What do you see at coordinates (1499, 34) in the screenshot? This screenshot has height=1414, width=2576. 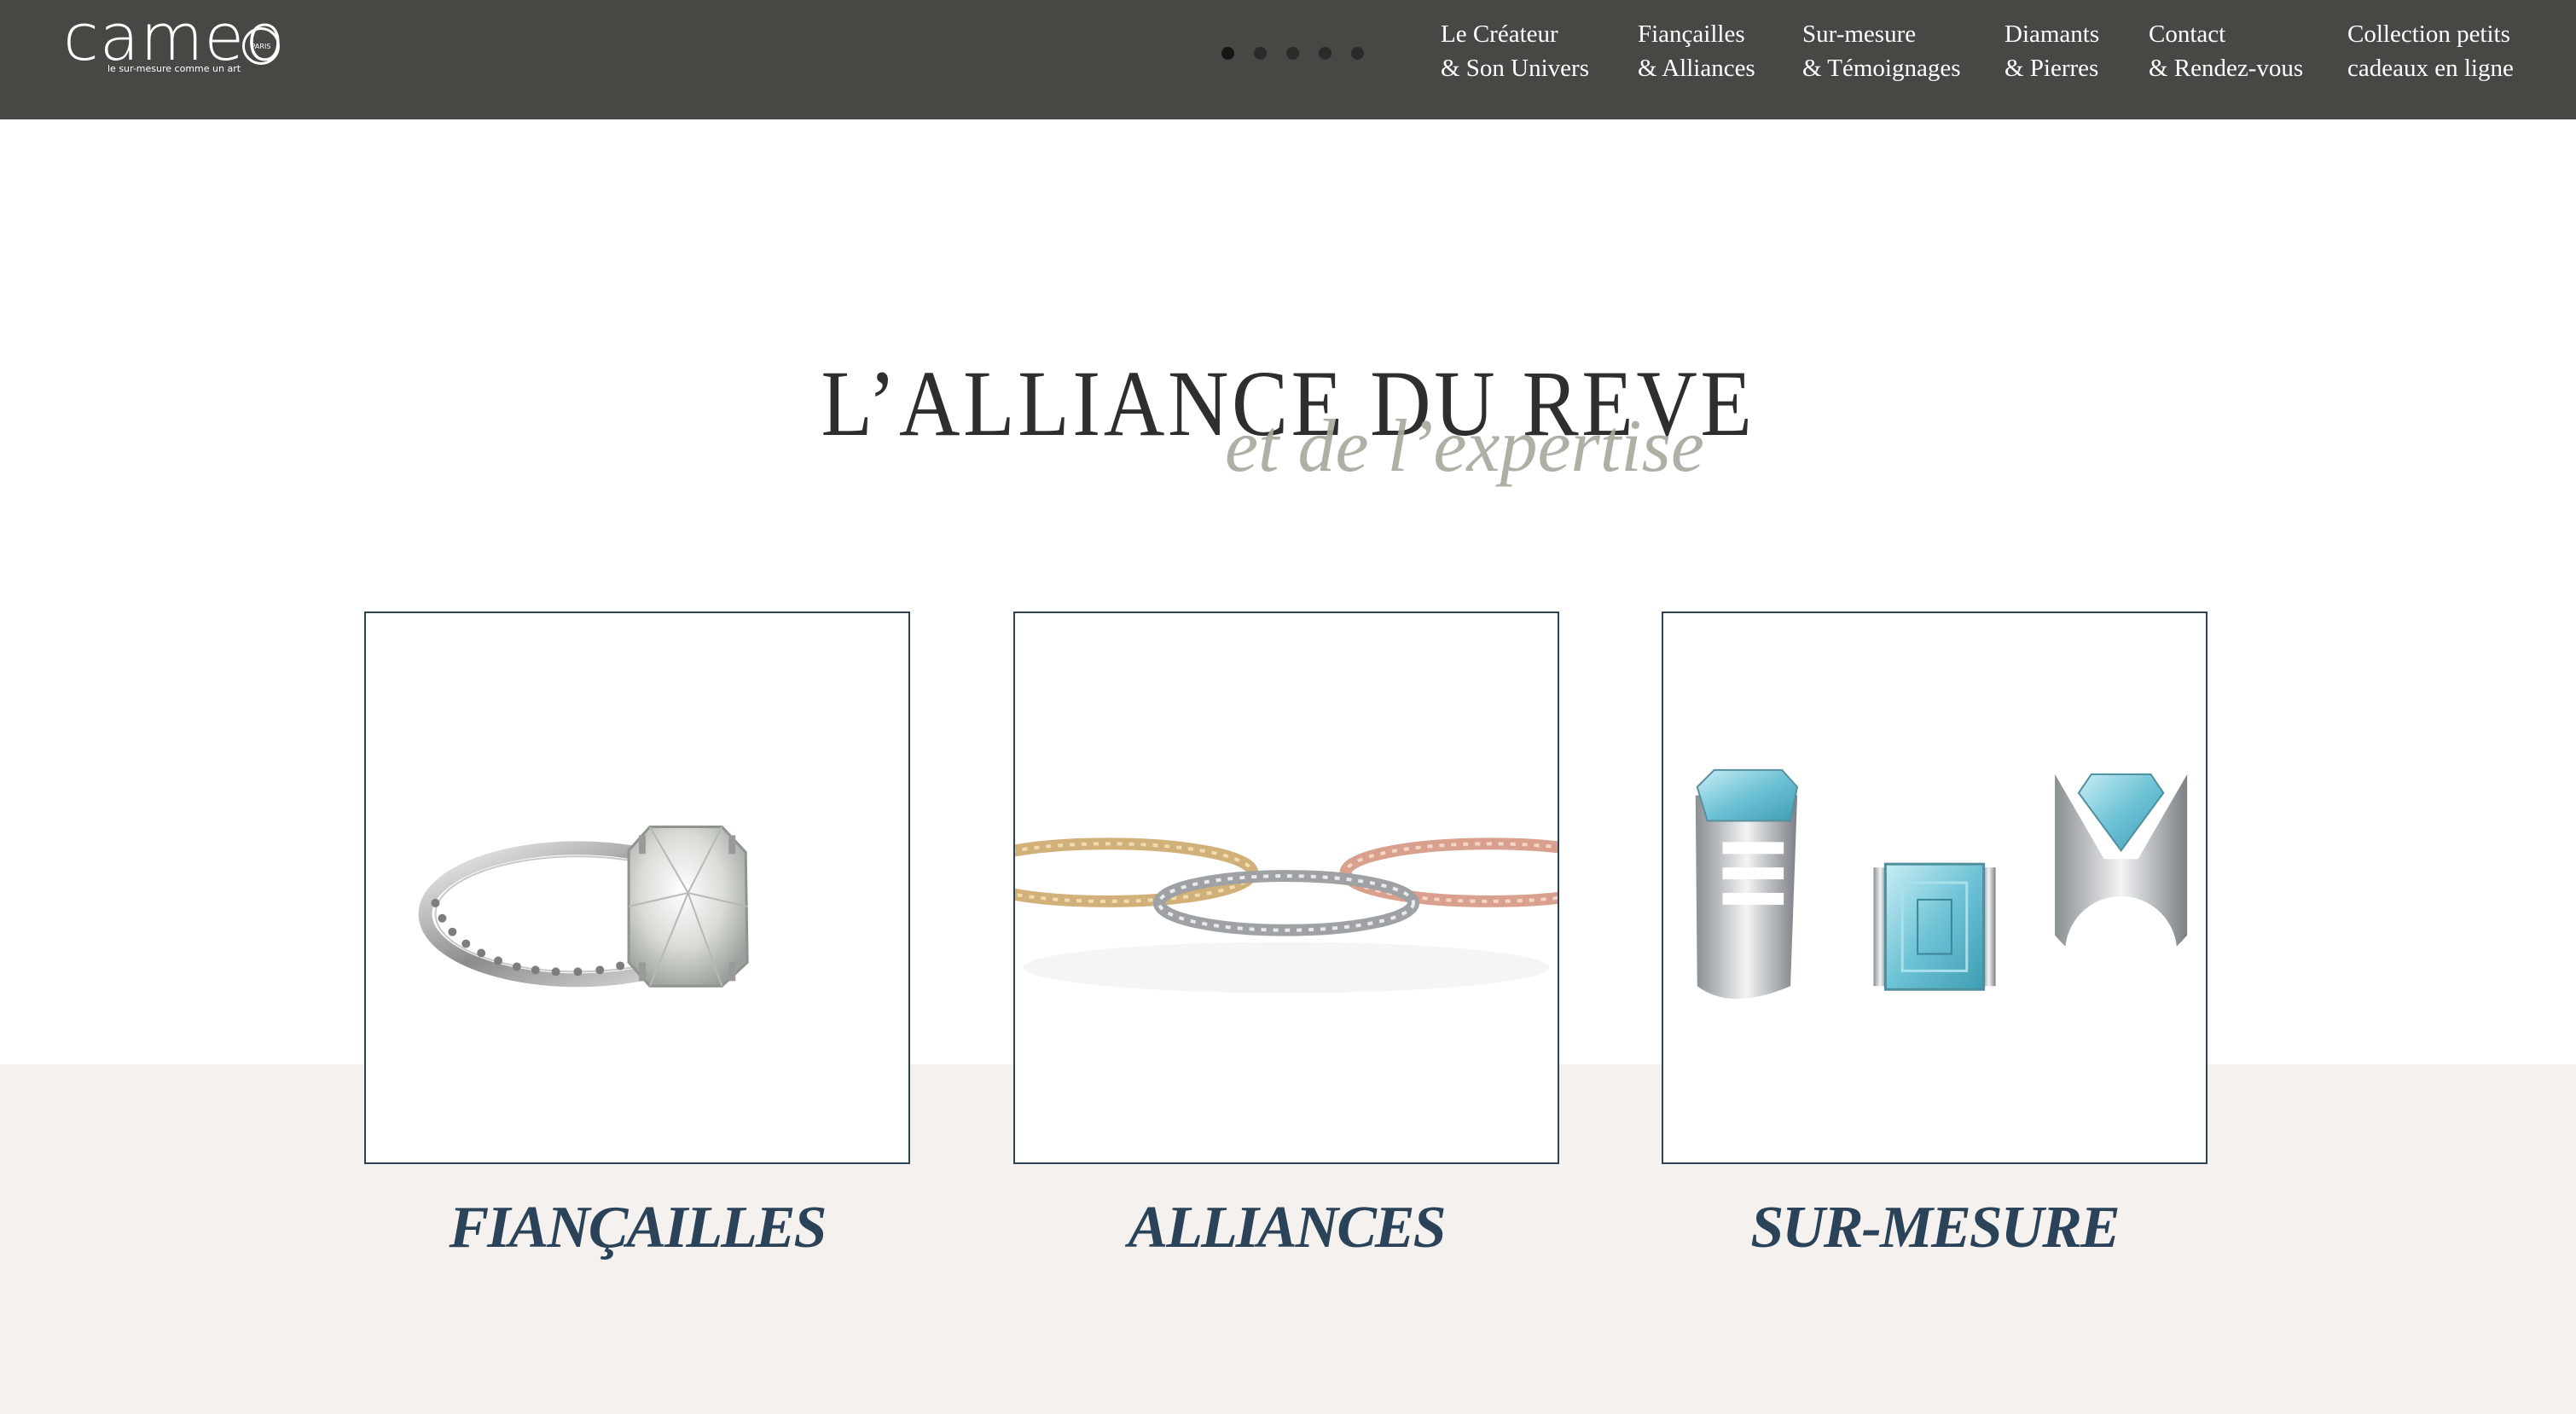 I see `nav-item-line1: Le Créateur` at bounding box center [1499, 34].